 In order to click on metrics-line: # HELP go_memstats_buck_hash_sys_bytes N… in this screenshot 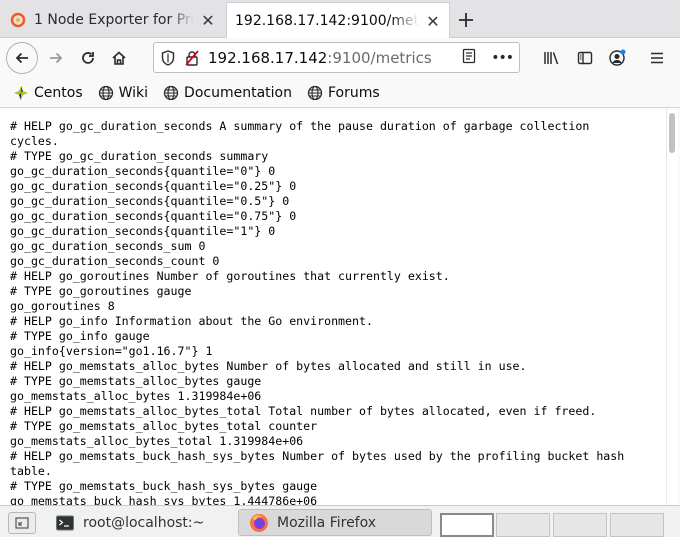, I will do `click(317, 456)`.